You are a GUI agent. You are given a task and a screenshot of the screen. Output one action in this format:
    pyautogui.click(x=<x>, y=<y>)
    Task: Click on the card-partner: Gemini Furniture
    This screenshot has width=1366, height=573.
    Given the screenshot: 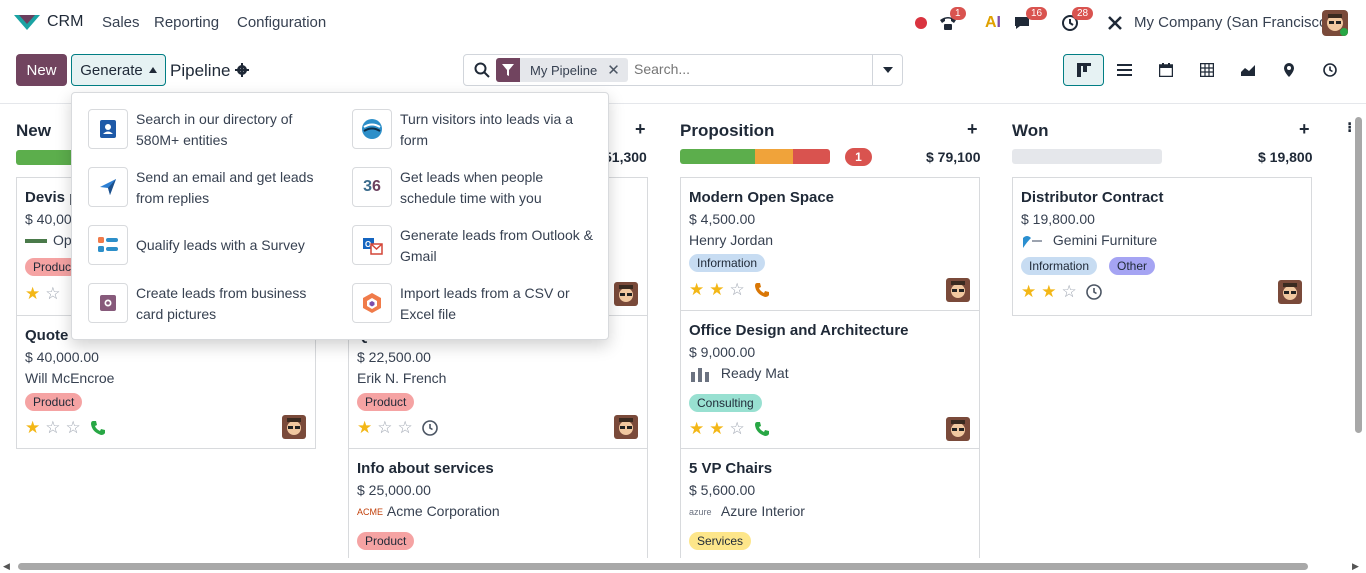 What is the action you would take?
    pyautogui.click(x=1089, y=240)
    